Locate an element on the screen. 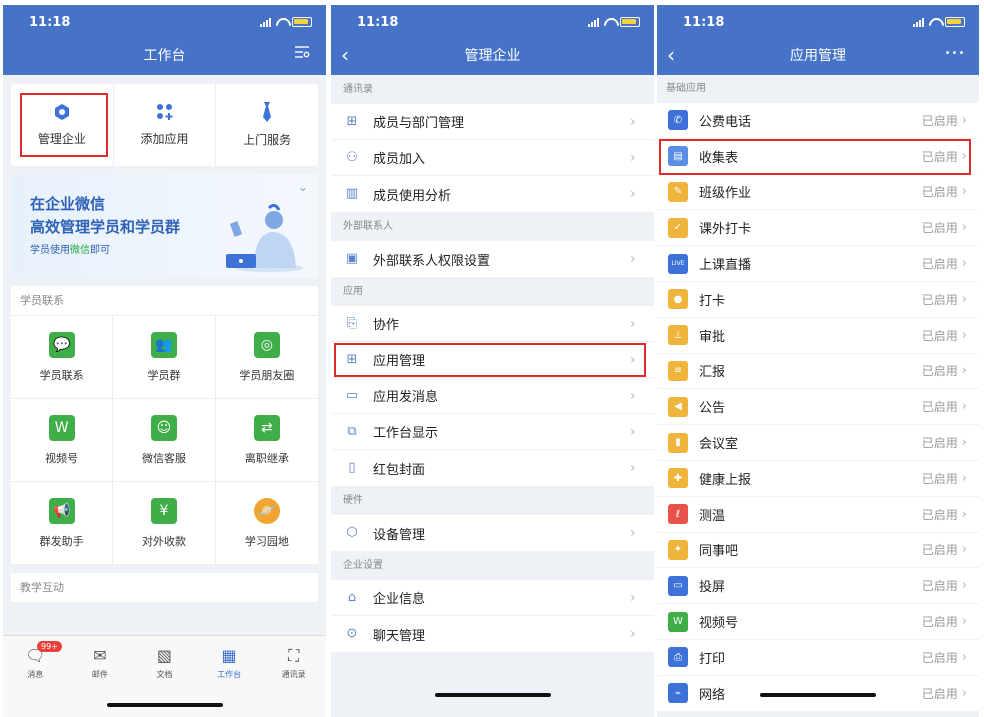 This screenshot has width=984, height=717. app-row: ▮ 会议室 已启用 › is located at coordinates (818, 443).